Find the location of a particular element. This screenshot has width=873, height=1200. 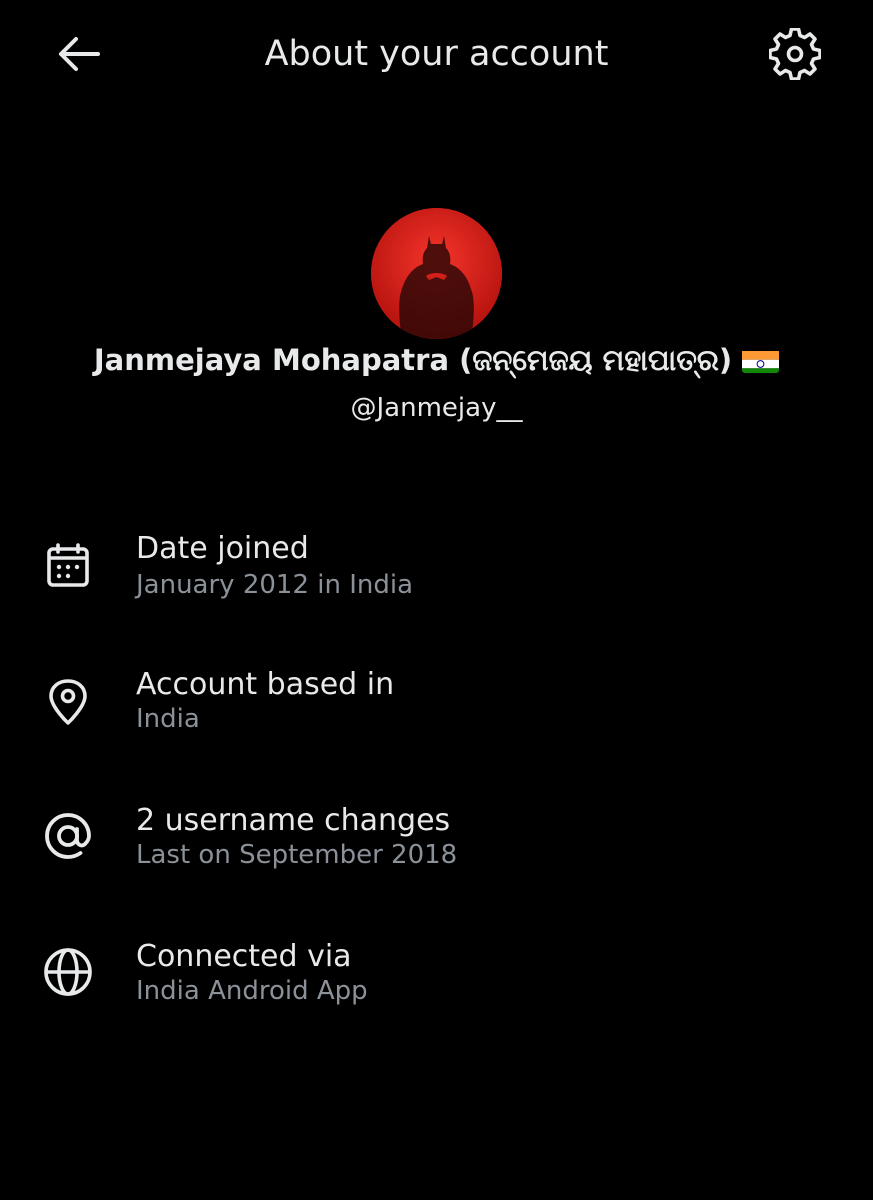

gear-icon is located at coordinates (795, 54).